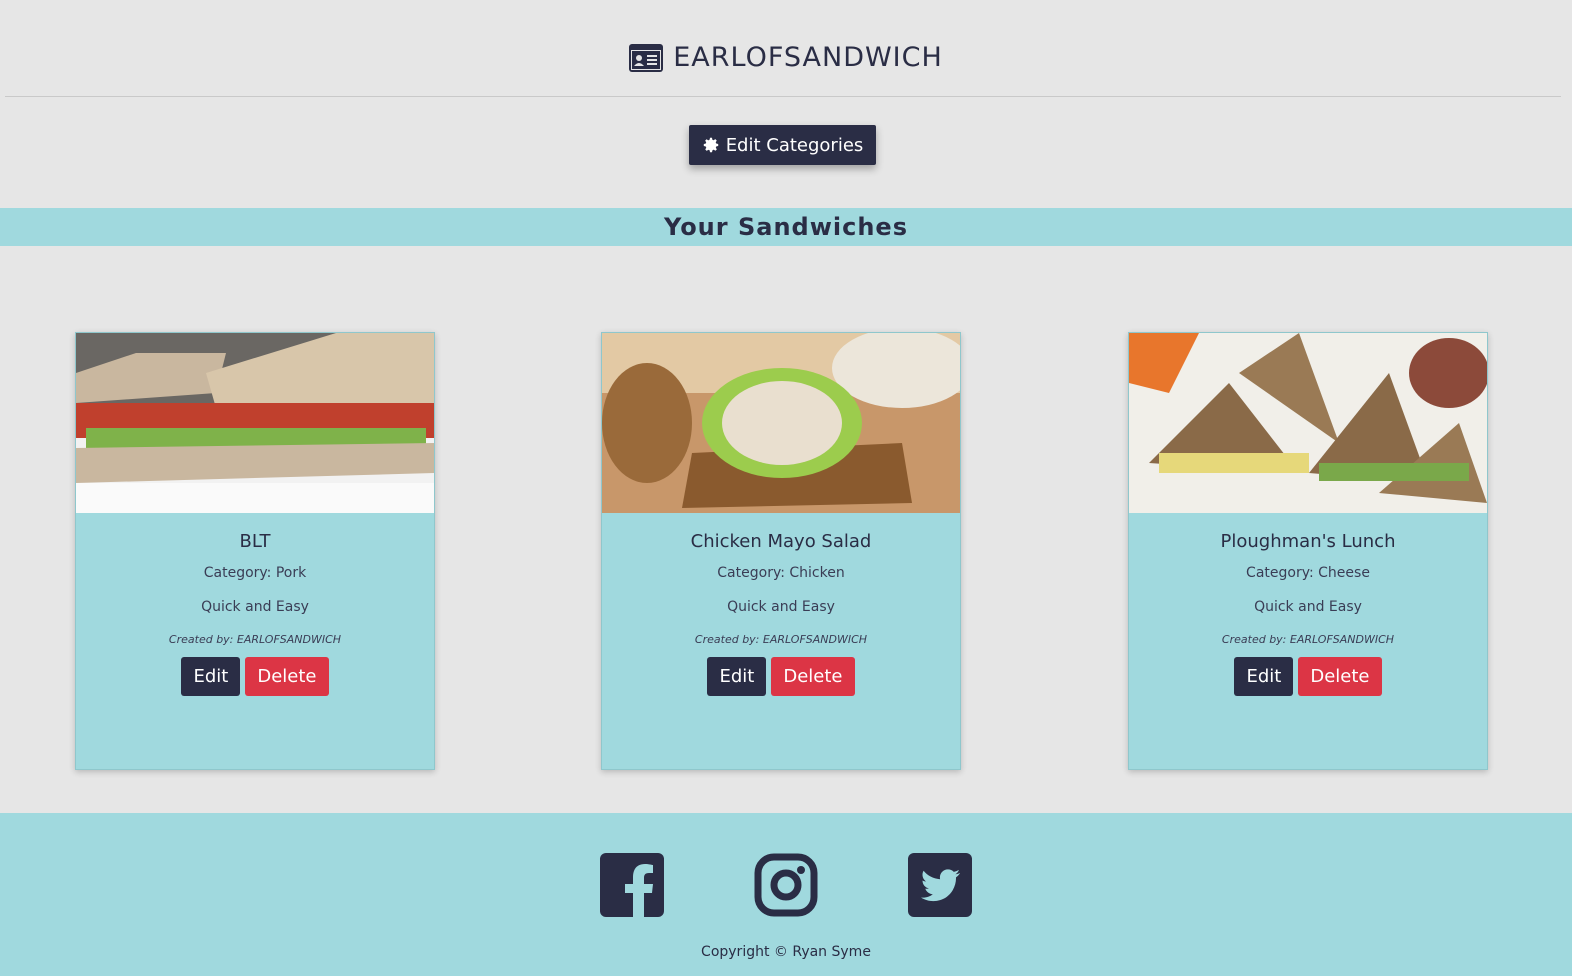 This screenshot has height=976, width=1572. I want to click on sandwich-name: Chicken Mayo Salad, so click(781, 541).